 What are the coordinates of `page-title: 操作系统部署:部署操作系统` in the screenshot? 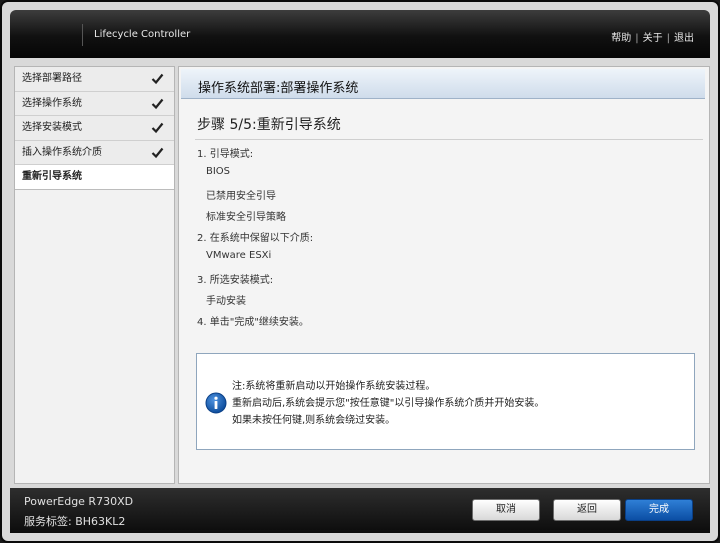 It's located at (278, 88).